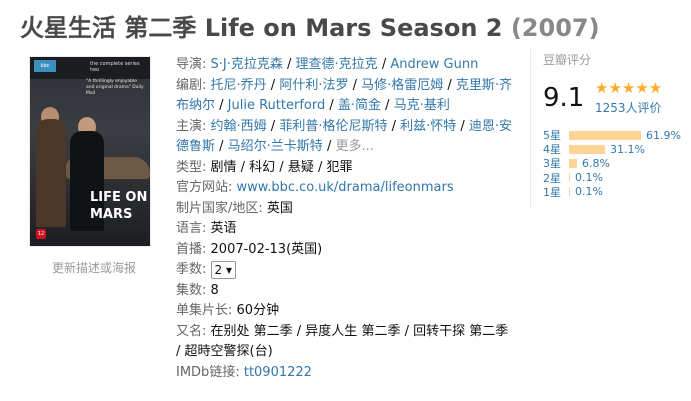 The width and height of the screenshot is (691, 401). Describe the element at coordinates (281, 167) in the screenshot. I see `genre-value: 剧情 / 科幻 / 悬疑 / 犯罪` at that location.